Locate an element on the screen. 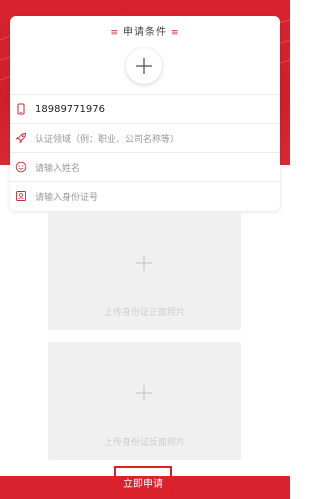 The image size is (320, 499). id-number-field: 请输入身份证号 is located at coordinates (145, 195).